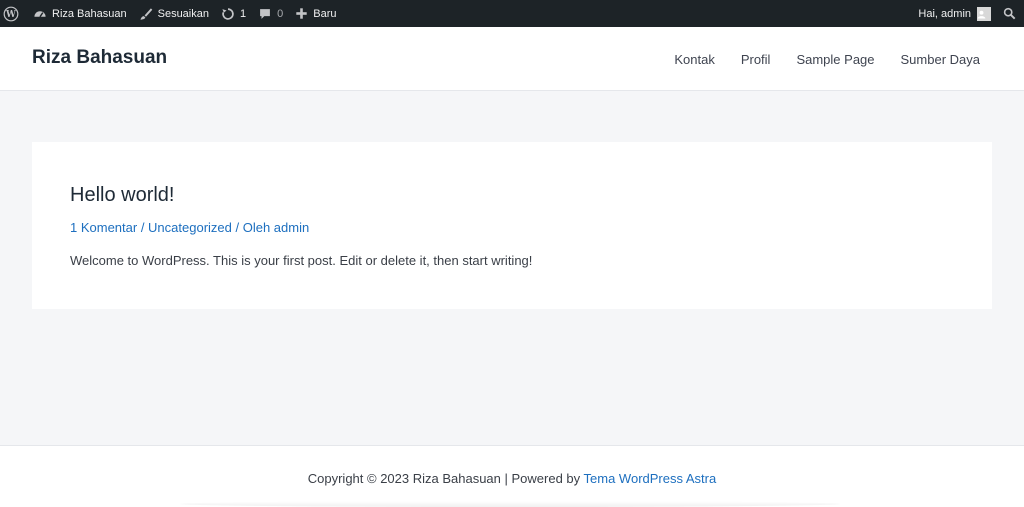 The width and height of the screenshot is (1024, 507). I want to click on wordpress-logo-icon: W, so click(13, 13).